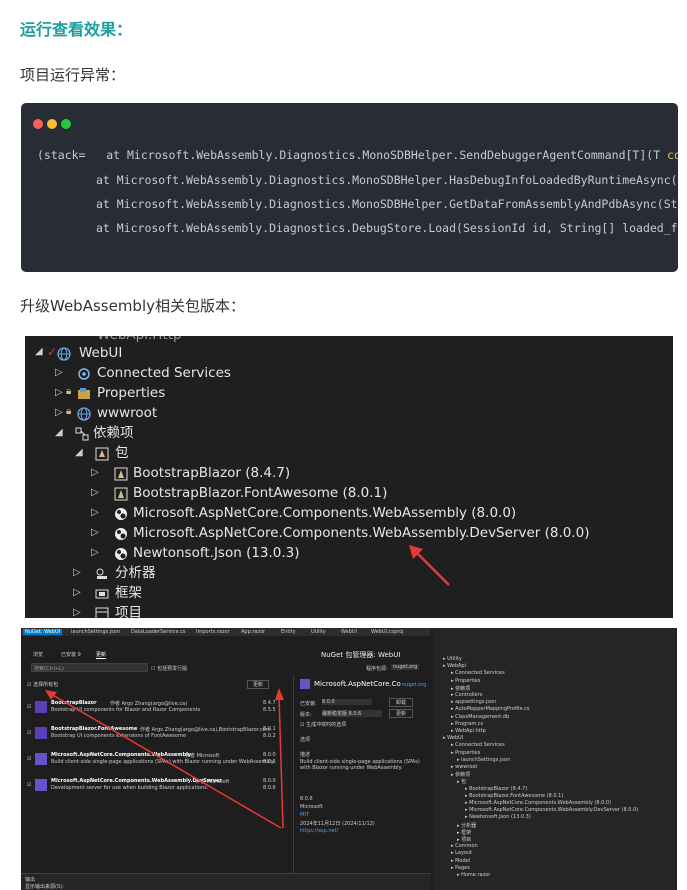  I want to click on right-tree-item: ▸ Common, so click(464, 846).